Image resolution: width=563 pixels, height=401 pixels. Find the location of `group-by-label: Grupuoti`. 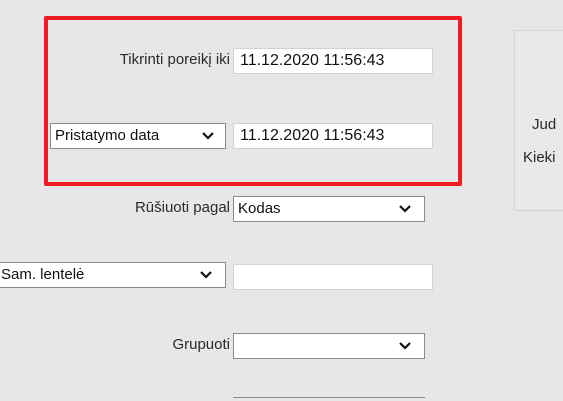

group-by-label: Grupuoti is located at coordinates (201, 344).